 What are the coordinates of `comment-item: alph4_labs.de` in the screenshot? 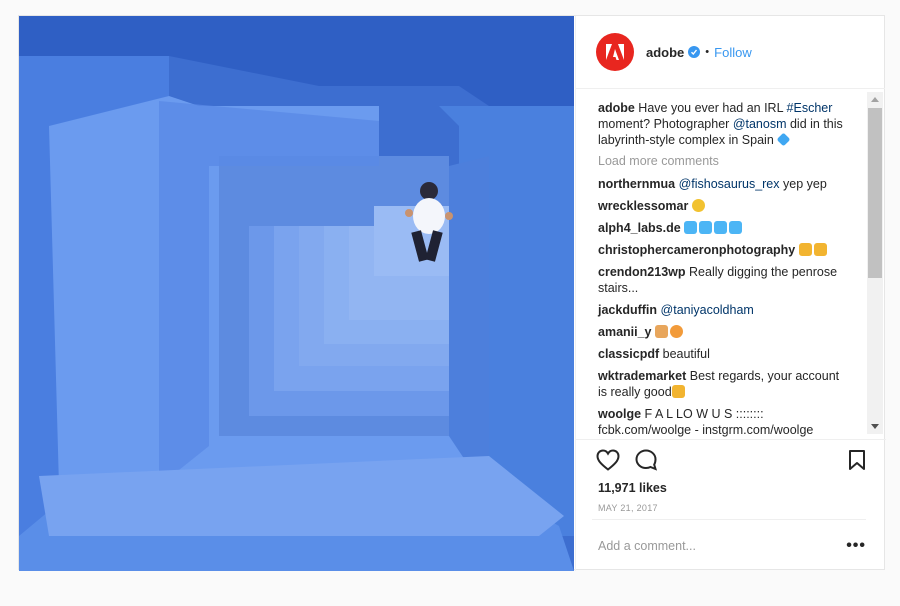 It's located at (723, 228).